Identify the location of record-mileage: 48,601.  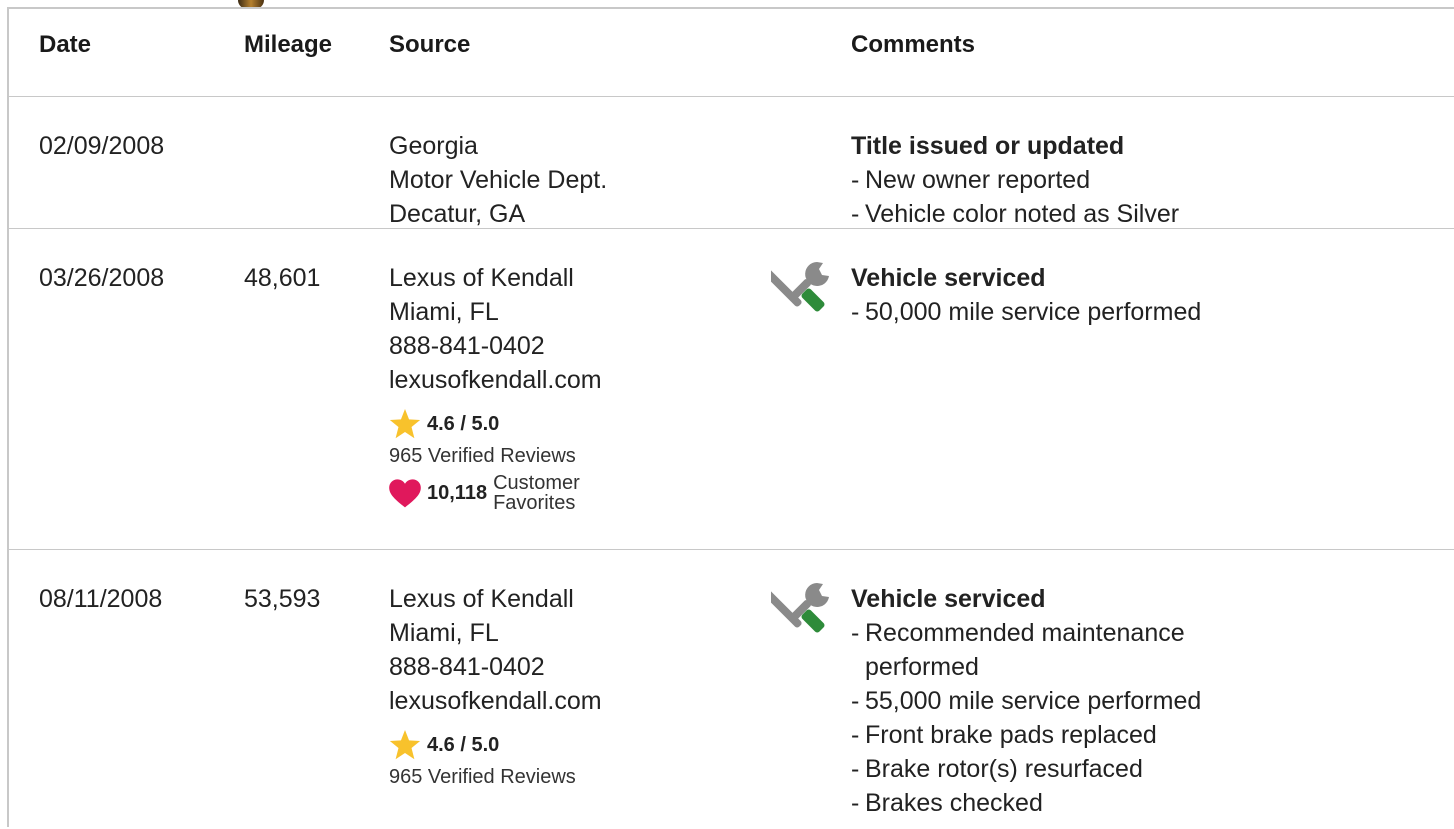
(282, 278).